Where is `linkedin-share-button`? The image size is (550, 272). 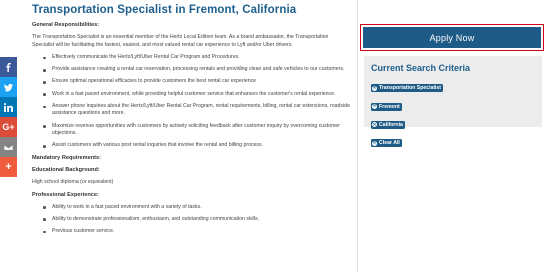
linkedin-share-button is located at coordinates (8, 107).